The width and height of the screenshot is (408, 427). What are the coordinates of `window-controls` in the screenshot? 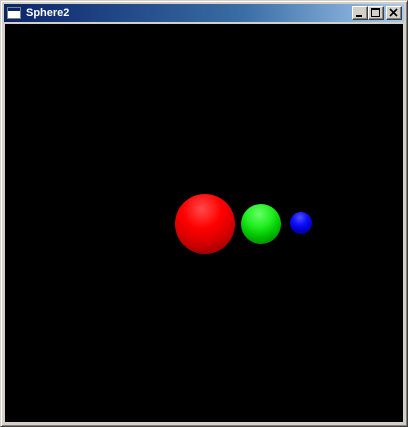 It's located at (377, 13).